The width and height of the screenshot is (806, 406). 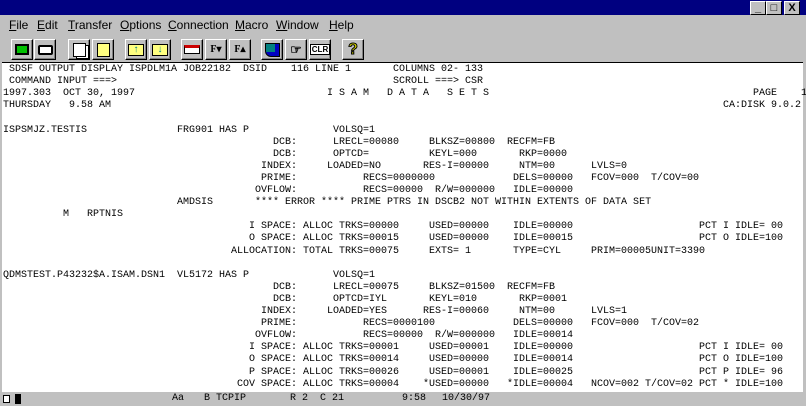 What do you see at coordinates (351, 239) in the screenshot?
I see `alloc-trks: ALLOC TRKS=00015` at bounding box center [351, 239].